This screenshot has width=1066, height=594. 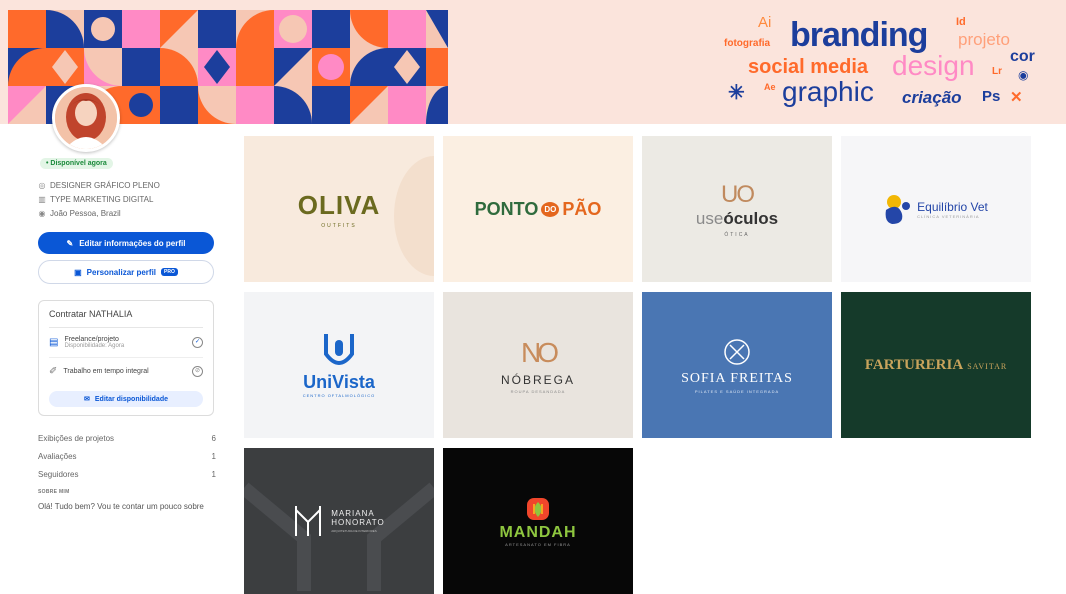 I want to click on project-logo-text: OLIVA, so click(x=339, y=204).